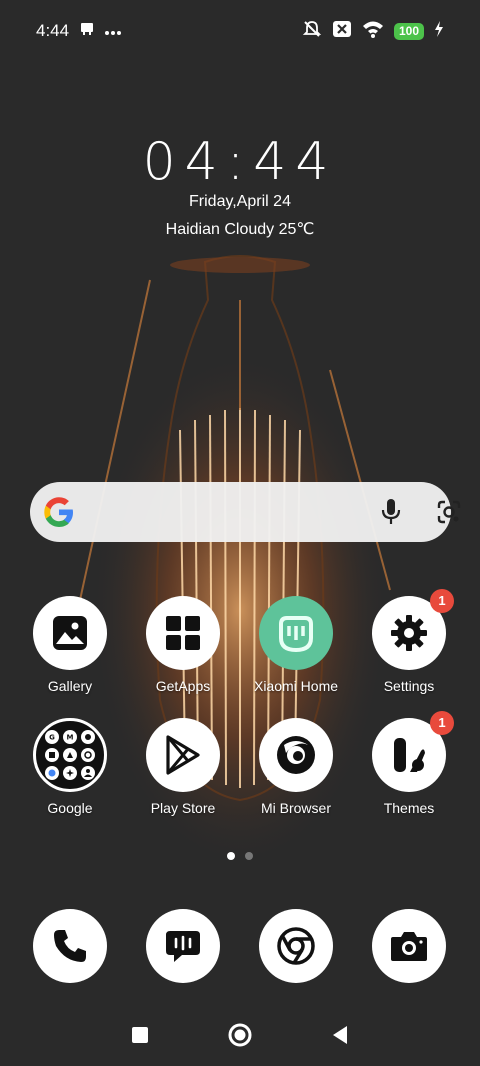 This screenshot has height=1066, width=480. Describe the element at coordinates (240, 31) in the screenshot. I see `status-bar: 4:44 100` at that location.